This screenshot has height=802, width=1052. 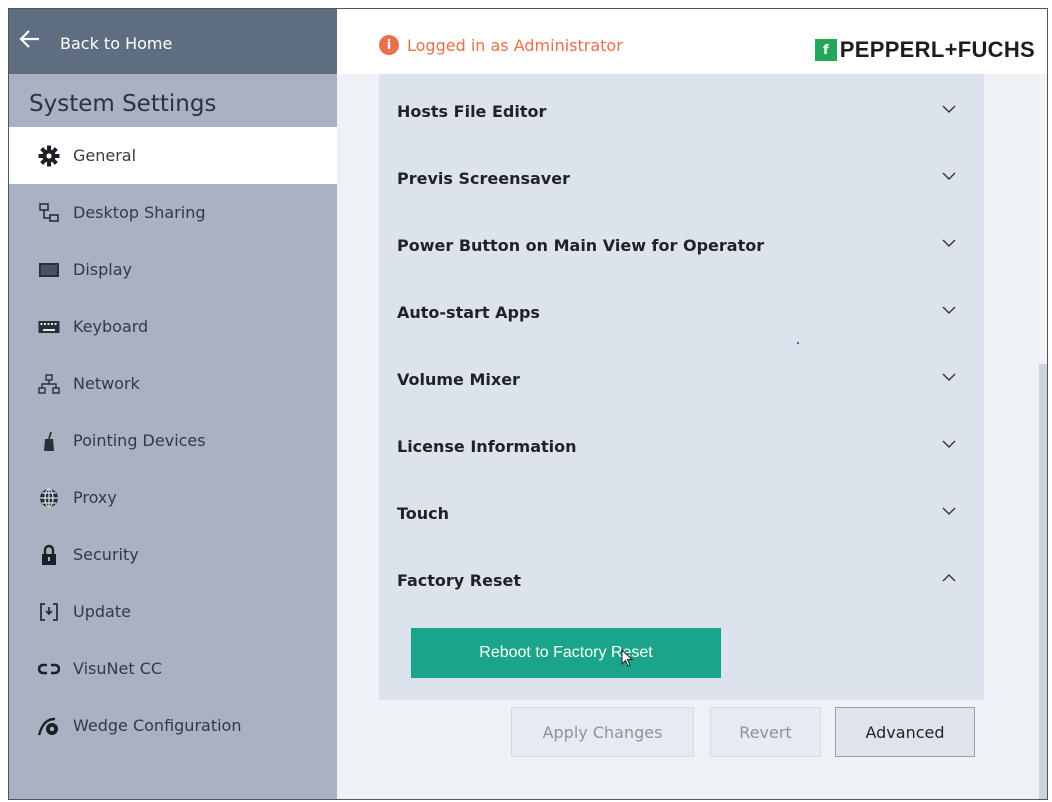 What do you see at coordinates (681, 375) in the screenshot?
I see `accordion-volume-mixer: Volume Mixer` at bounding box center [681, 375].